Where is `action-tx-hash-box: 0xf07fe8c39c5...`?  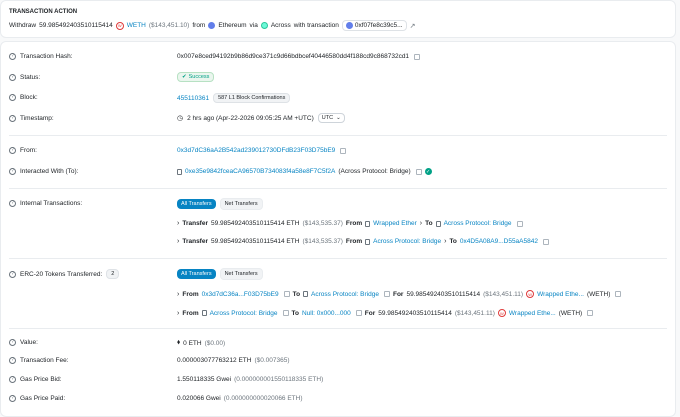 action-tx-hash-box: 0xf07fe8c39c5... is located at coordinates (374, 25).